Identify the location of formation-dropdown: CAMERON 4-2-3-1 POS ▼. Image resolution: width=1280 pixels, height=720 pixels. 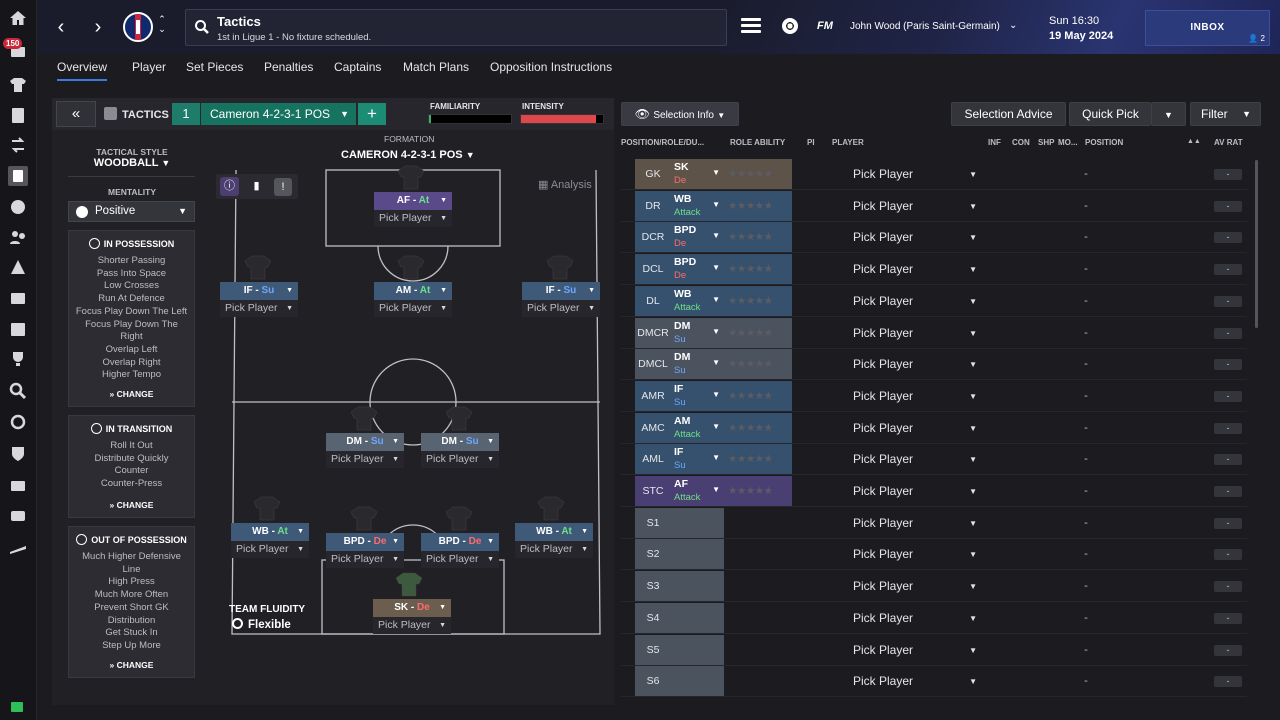
(408, 155).